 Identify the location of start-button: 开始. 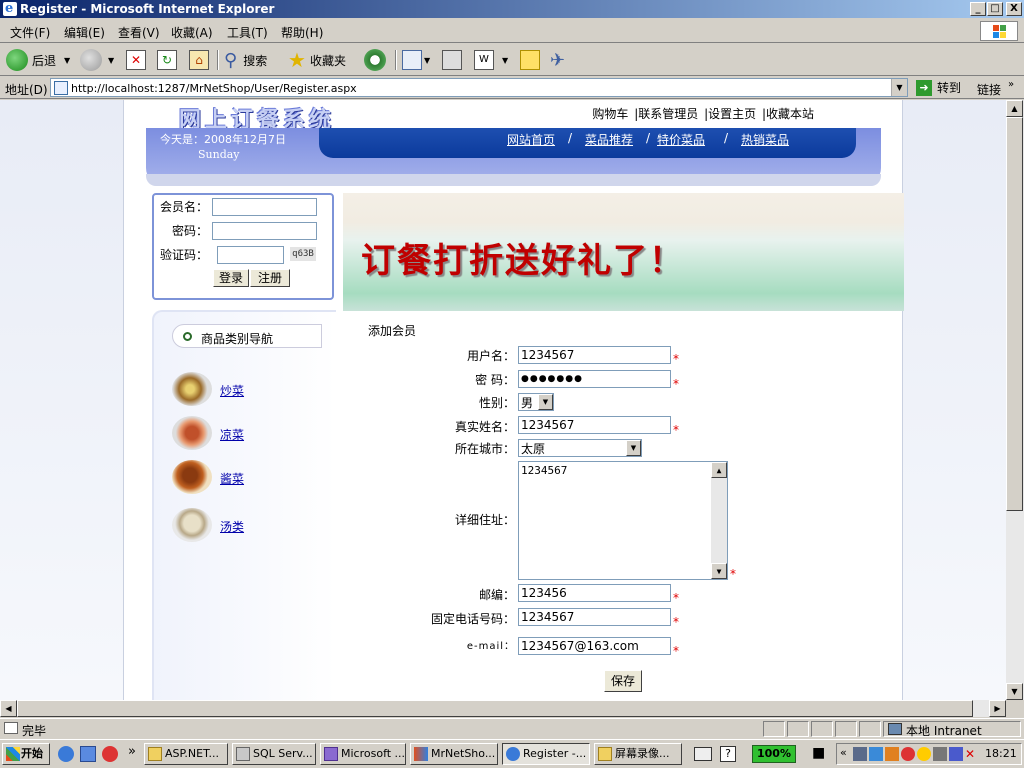
(26, 754).